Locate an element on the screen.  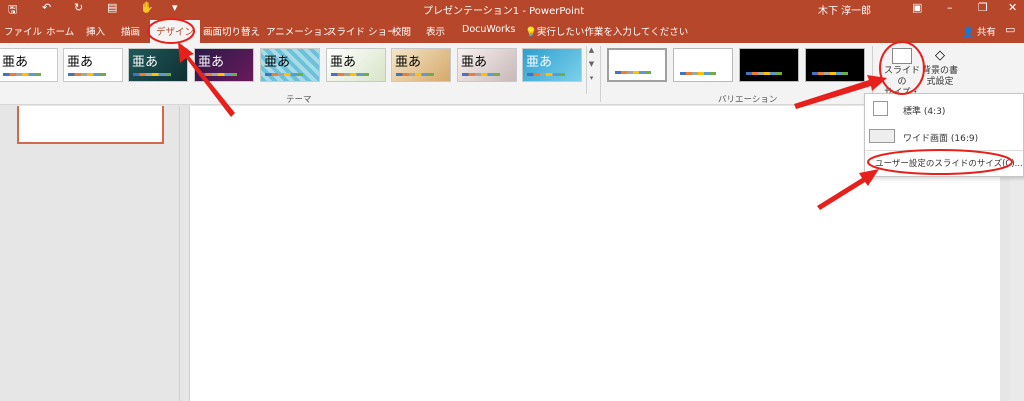
slide-size-label-1: スライドの is located at coordinates (901, 76).